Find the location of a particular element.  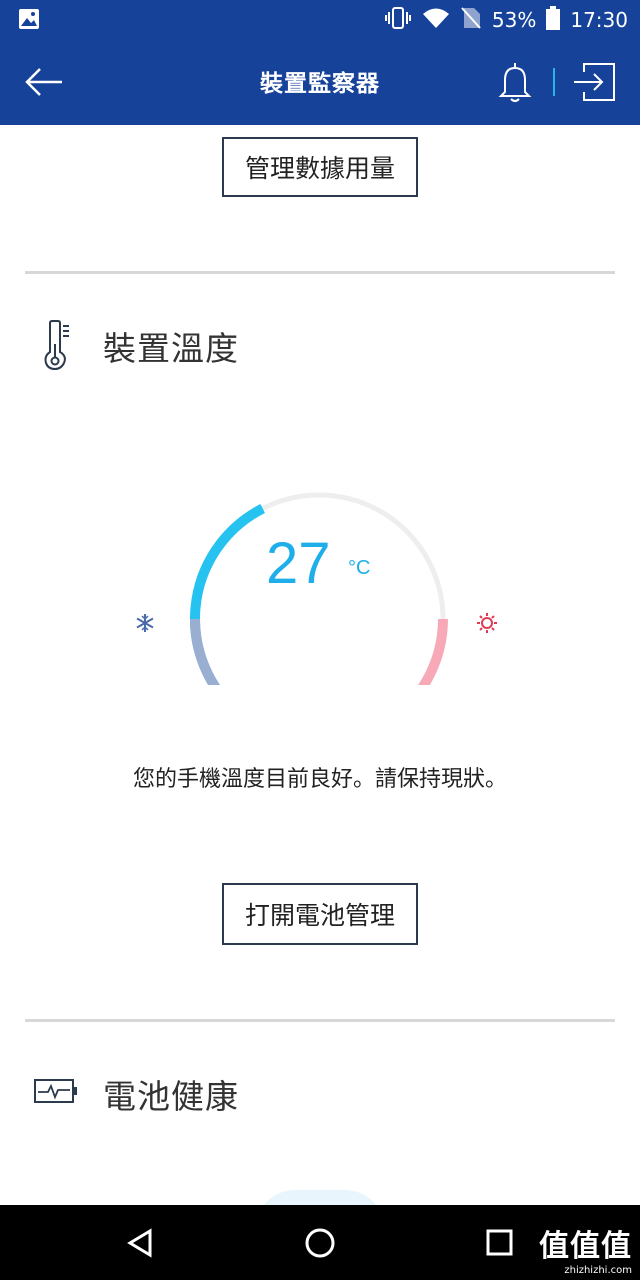

battery-health-chart-peek is located at coordinates (320, 1197).